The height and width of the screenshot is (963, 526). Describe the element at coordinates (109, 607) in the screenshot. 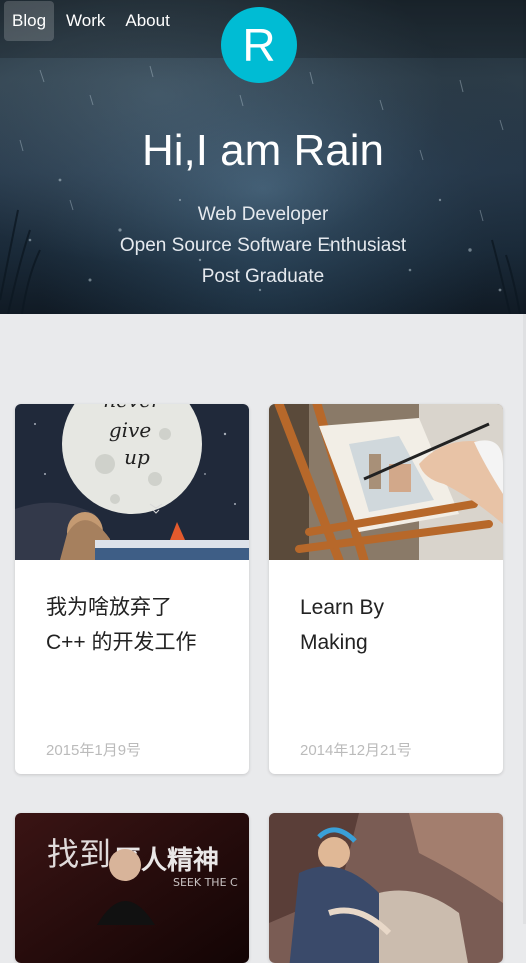

I see `post-title-line: 我为啥放弃了` at that location.